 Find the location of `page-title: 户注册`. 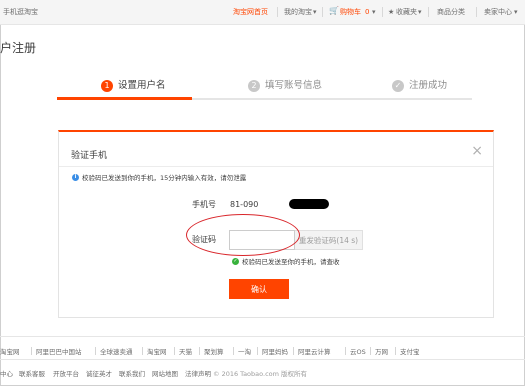

page-title: 户注册 is located at coordinates (18, 48).